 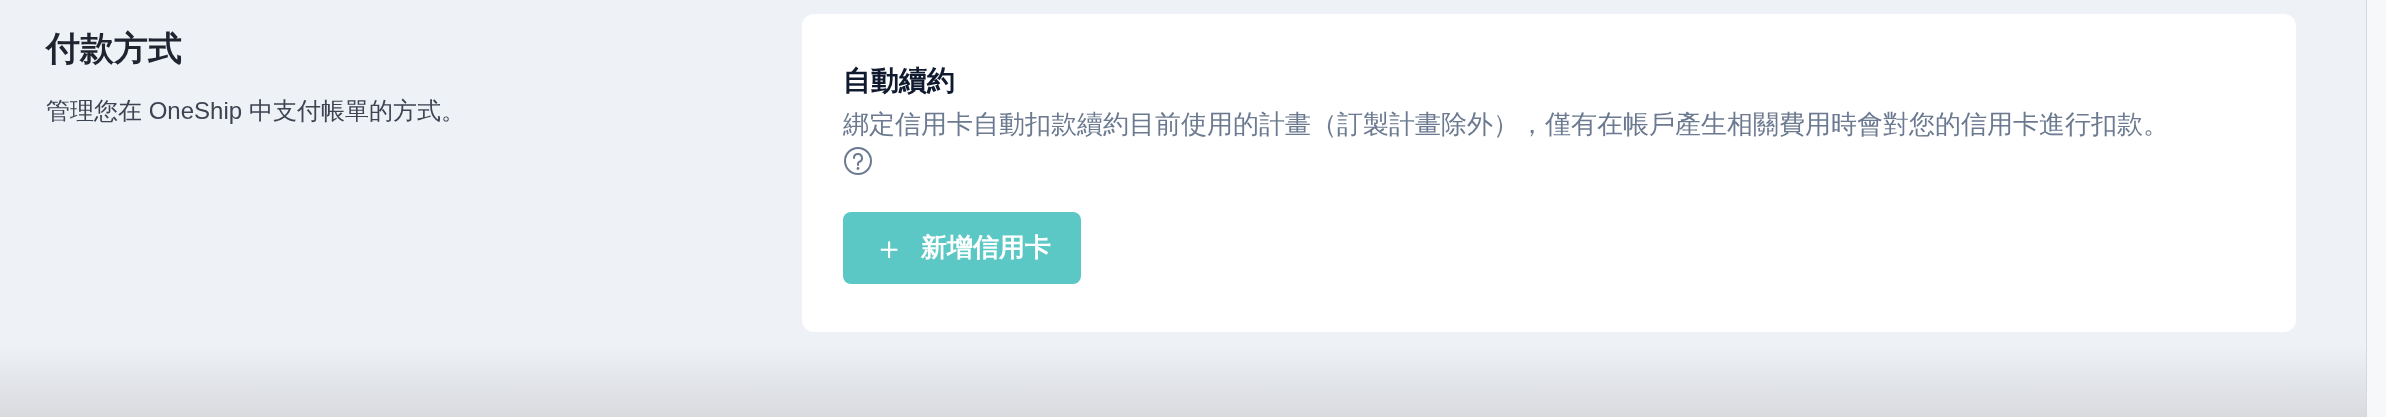 What do you see at coordinates (962, 248) in the screenshot?
I see `add-credit-card-button: ＋ 新增信用卡` at bounding box center [962, 248].